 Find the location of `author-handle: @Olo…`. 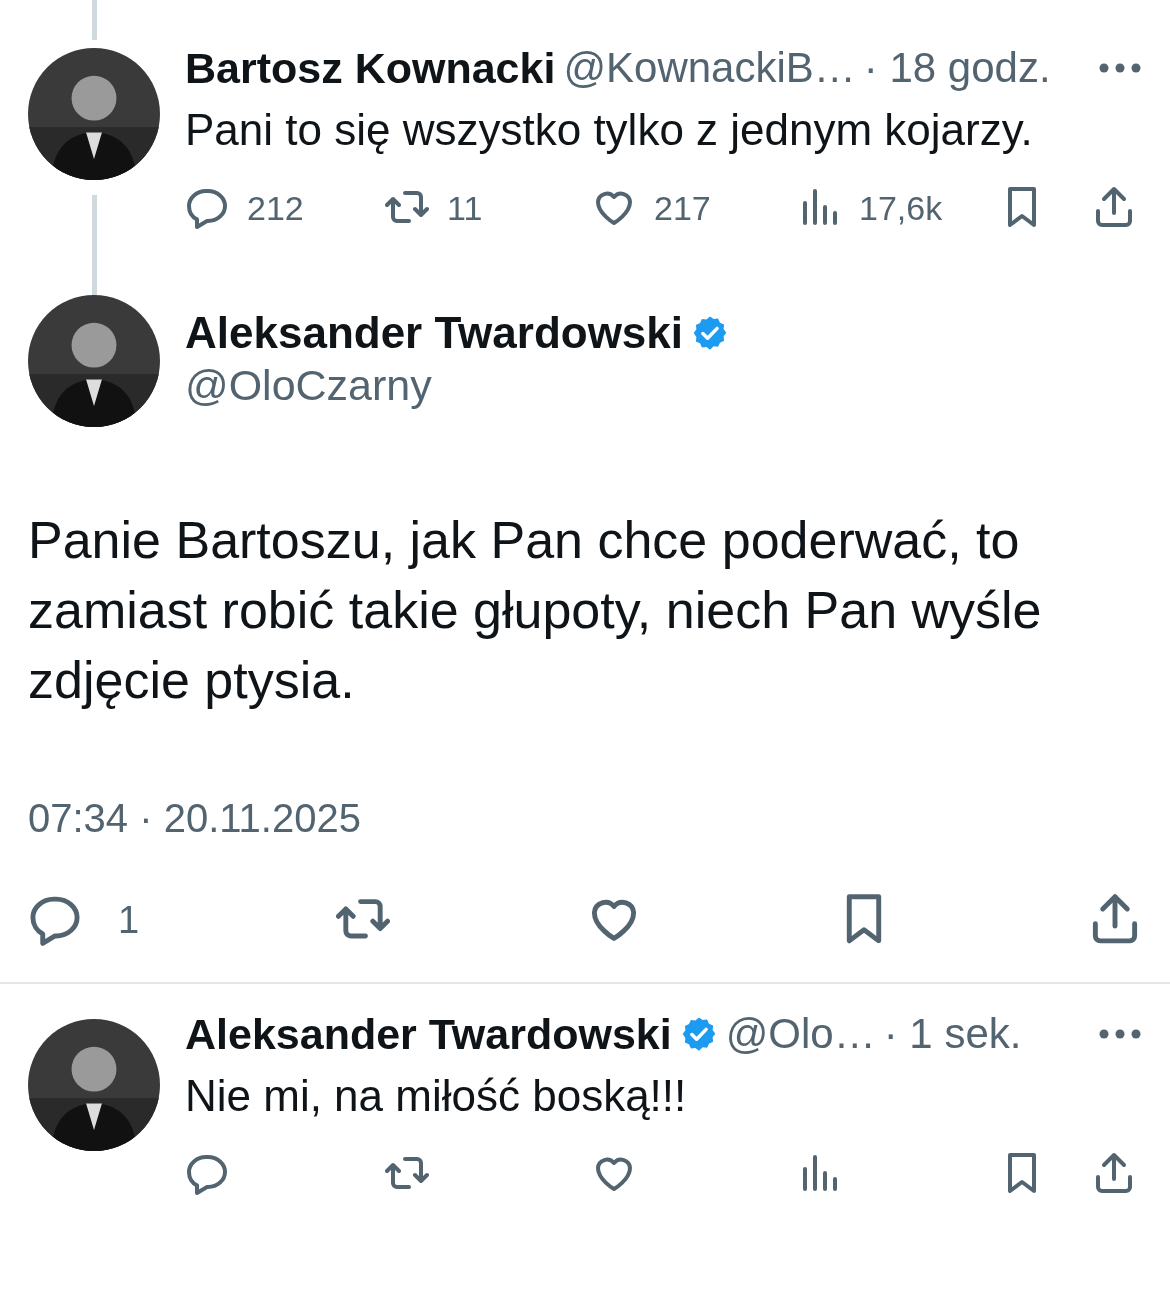

author-handle: @Olo… is located at coordinates (800, 1034).